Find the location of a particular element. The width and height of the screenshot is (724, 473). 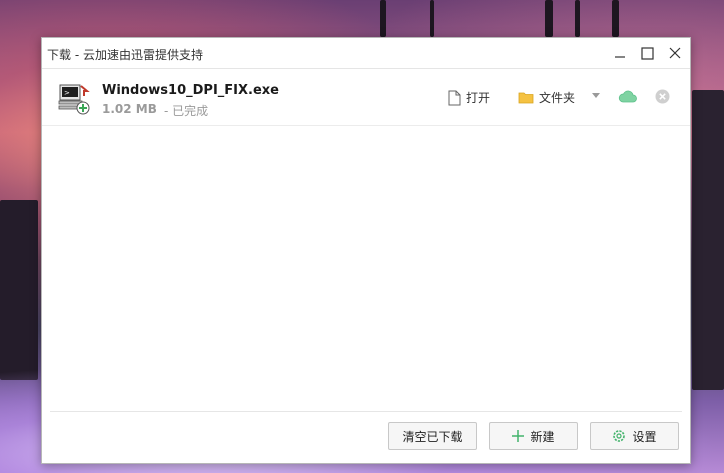

settings-button: 设置 is located at coordinates (634, 436).